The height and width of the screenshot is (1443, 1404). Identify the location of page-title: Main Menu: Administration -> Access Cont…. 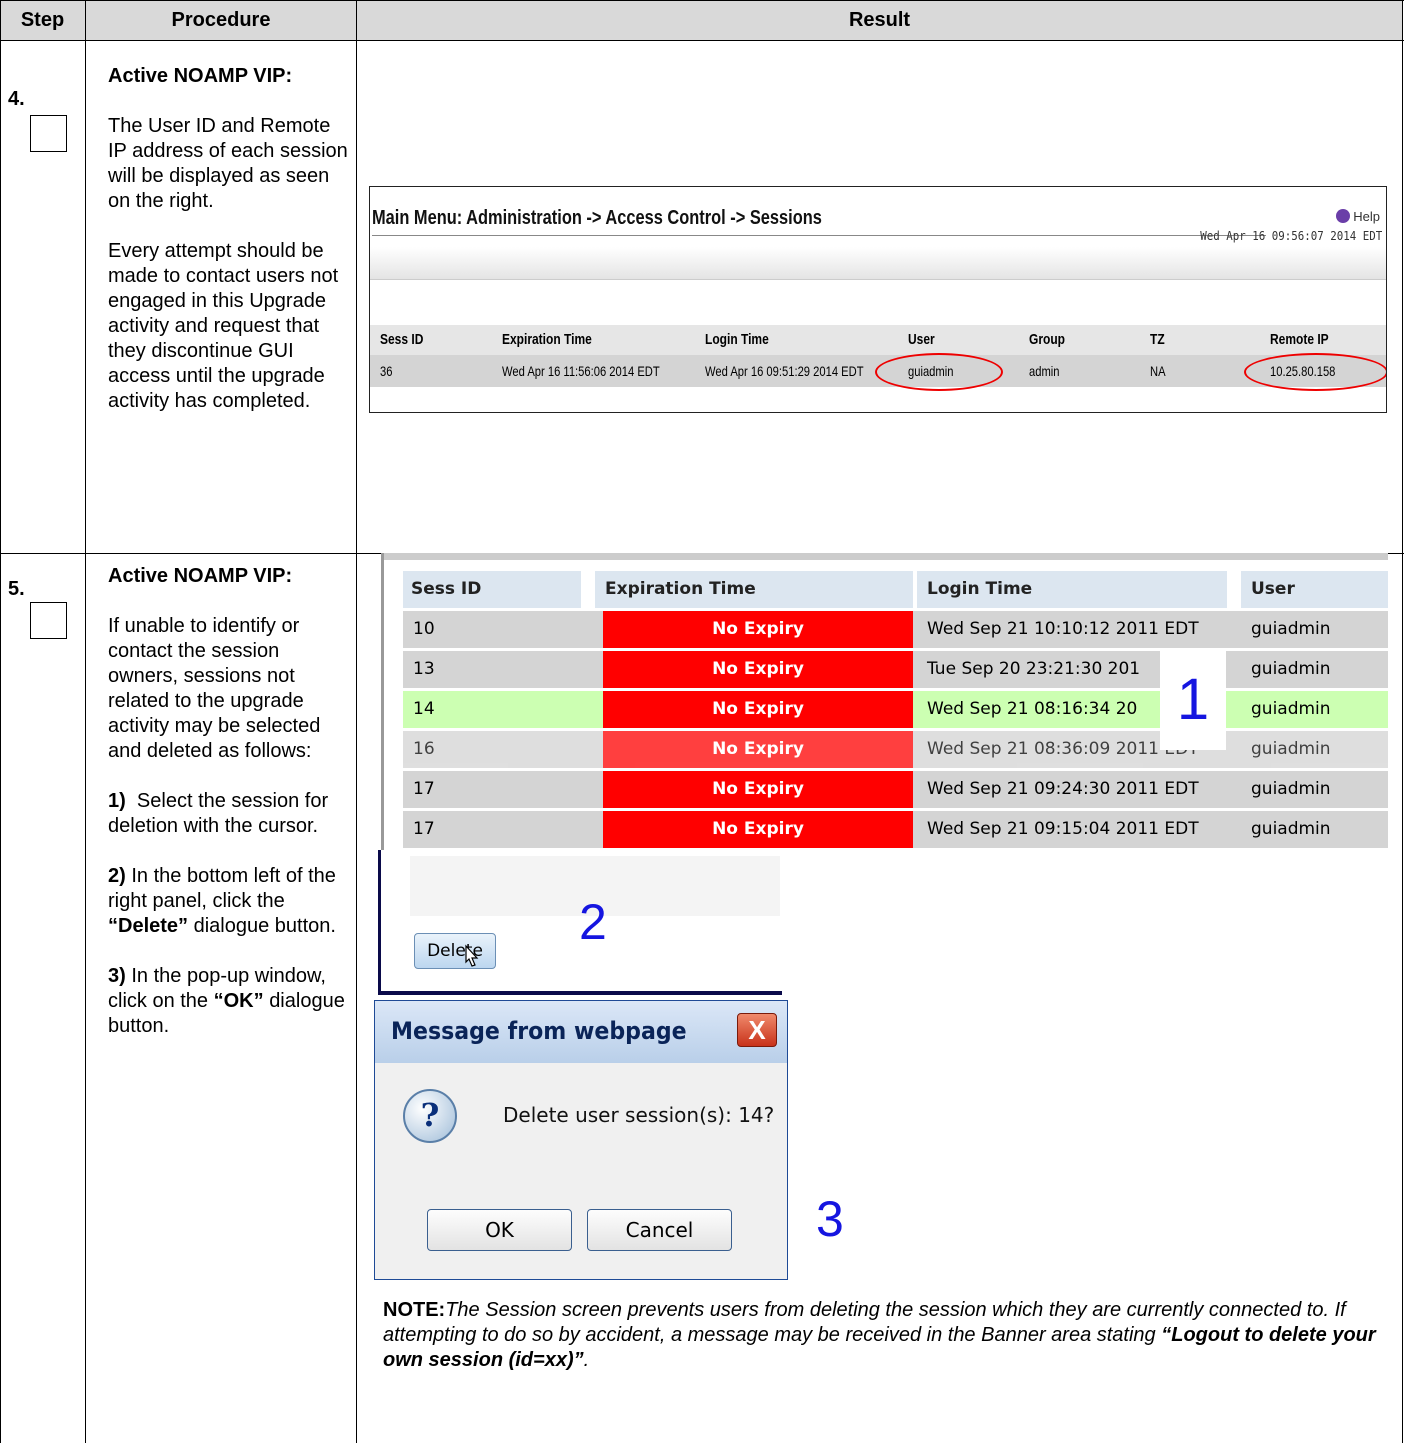
(597, 218).